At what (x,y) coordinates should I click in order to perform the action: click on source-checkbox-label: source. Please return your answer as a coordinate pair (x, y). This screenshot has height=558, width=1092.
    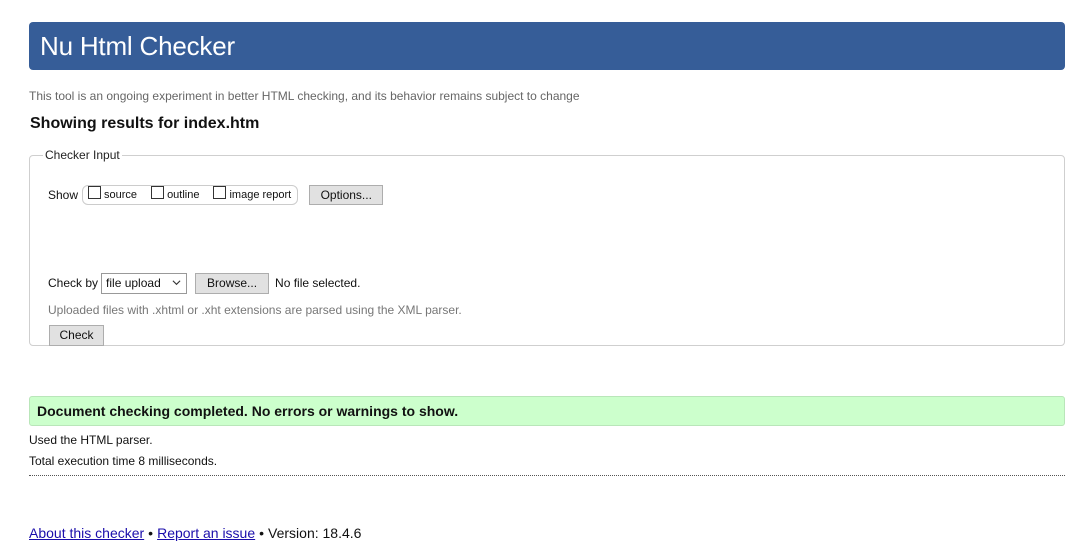
    Looking at the image, I should click on (121, 195).